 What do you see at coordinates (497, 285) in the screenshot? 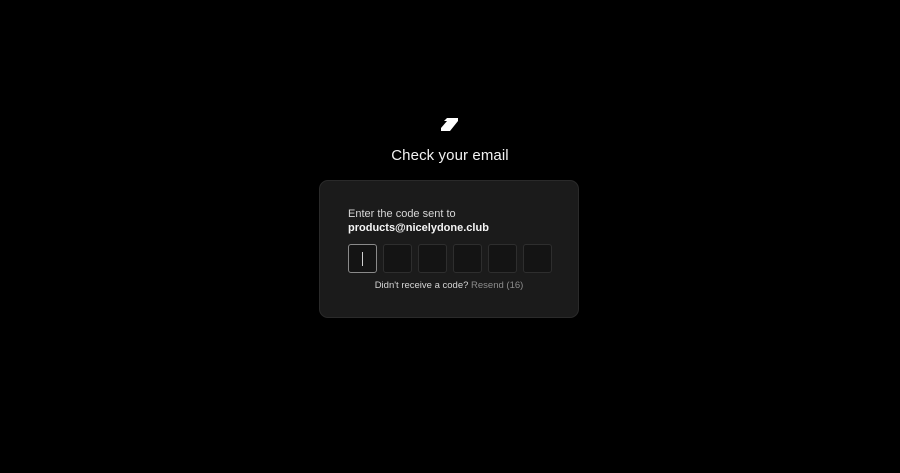
I see `resend-link: Resend (16)` at bounding box center [497, 285].